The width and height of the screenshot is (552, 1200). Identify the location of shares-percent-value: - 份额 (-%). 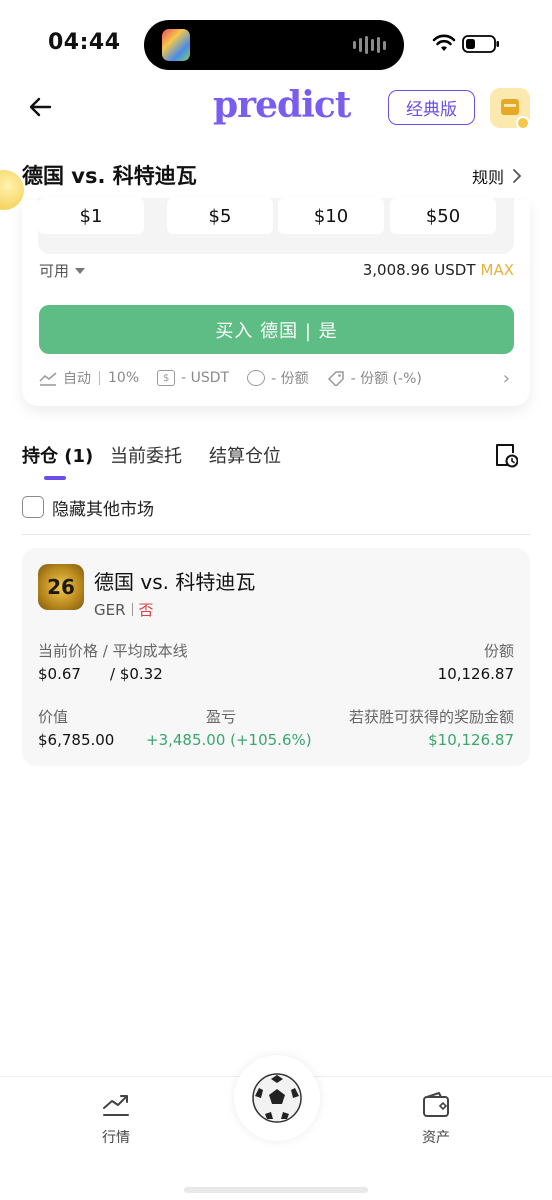
(386, 379).